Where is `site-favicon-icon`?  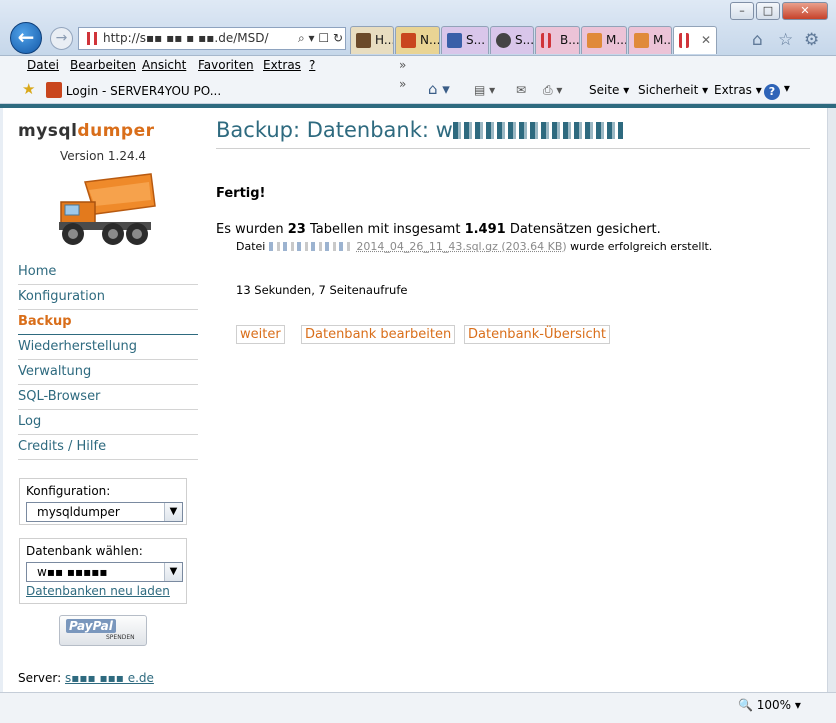
site-favicon-icon is located at coordinates (92, 38).